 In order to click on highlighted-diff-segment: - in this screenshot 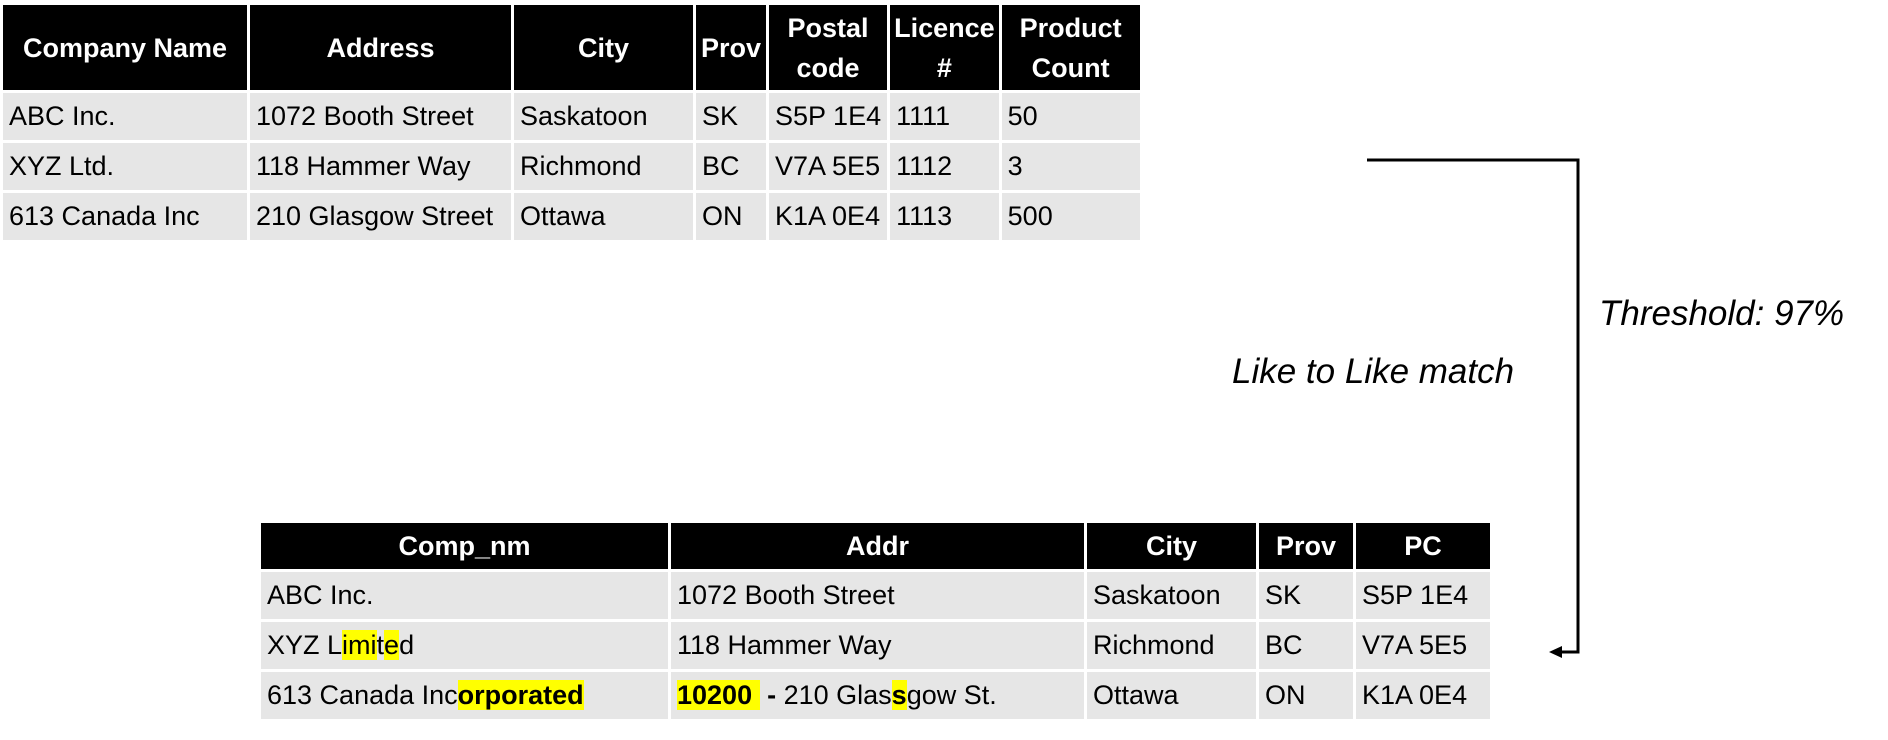, I will do `click(771, 695)`.